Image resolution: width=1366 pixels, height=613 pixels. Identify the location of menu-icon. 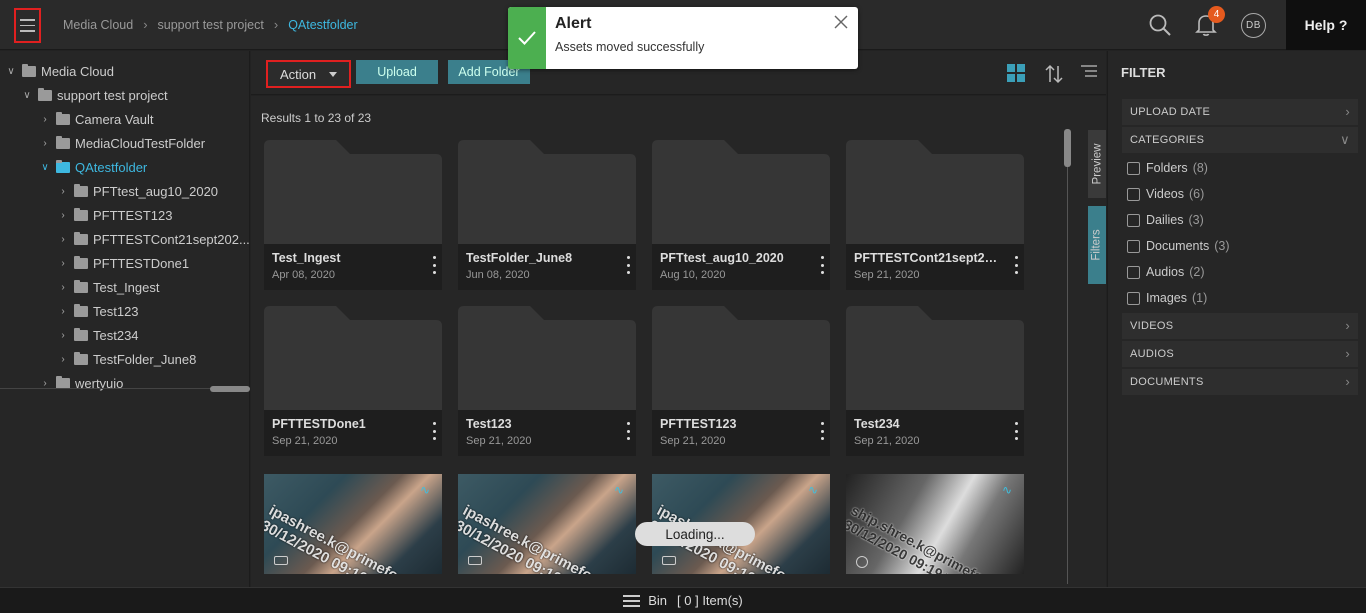
(27, 25).